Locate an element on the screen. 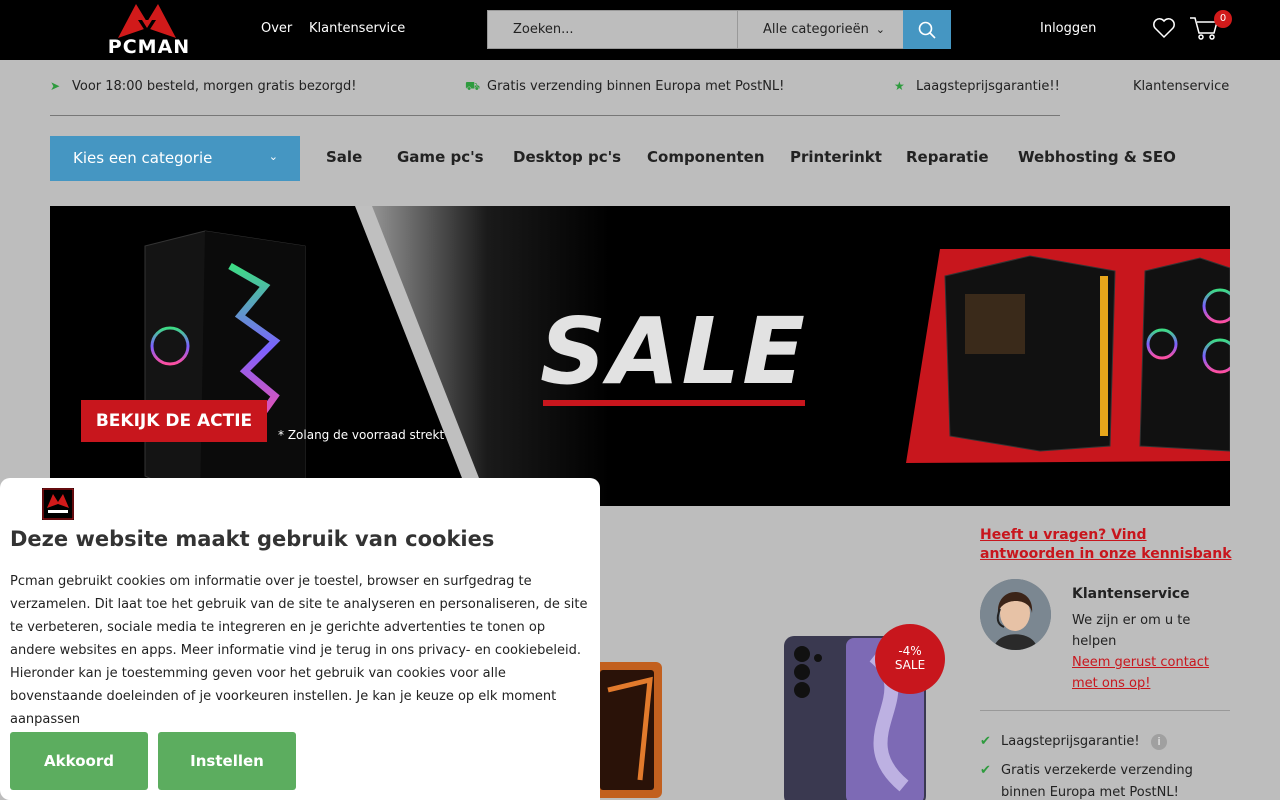 This screenshot has width=1280, height=800. banner-cta-button: BEKIJK DE ACTIE is located at coordinates (174, 421).